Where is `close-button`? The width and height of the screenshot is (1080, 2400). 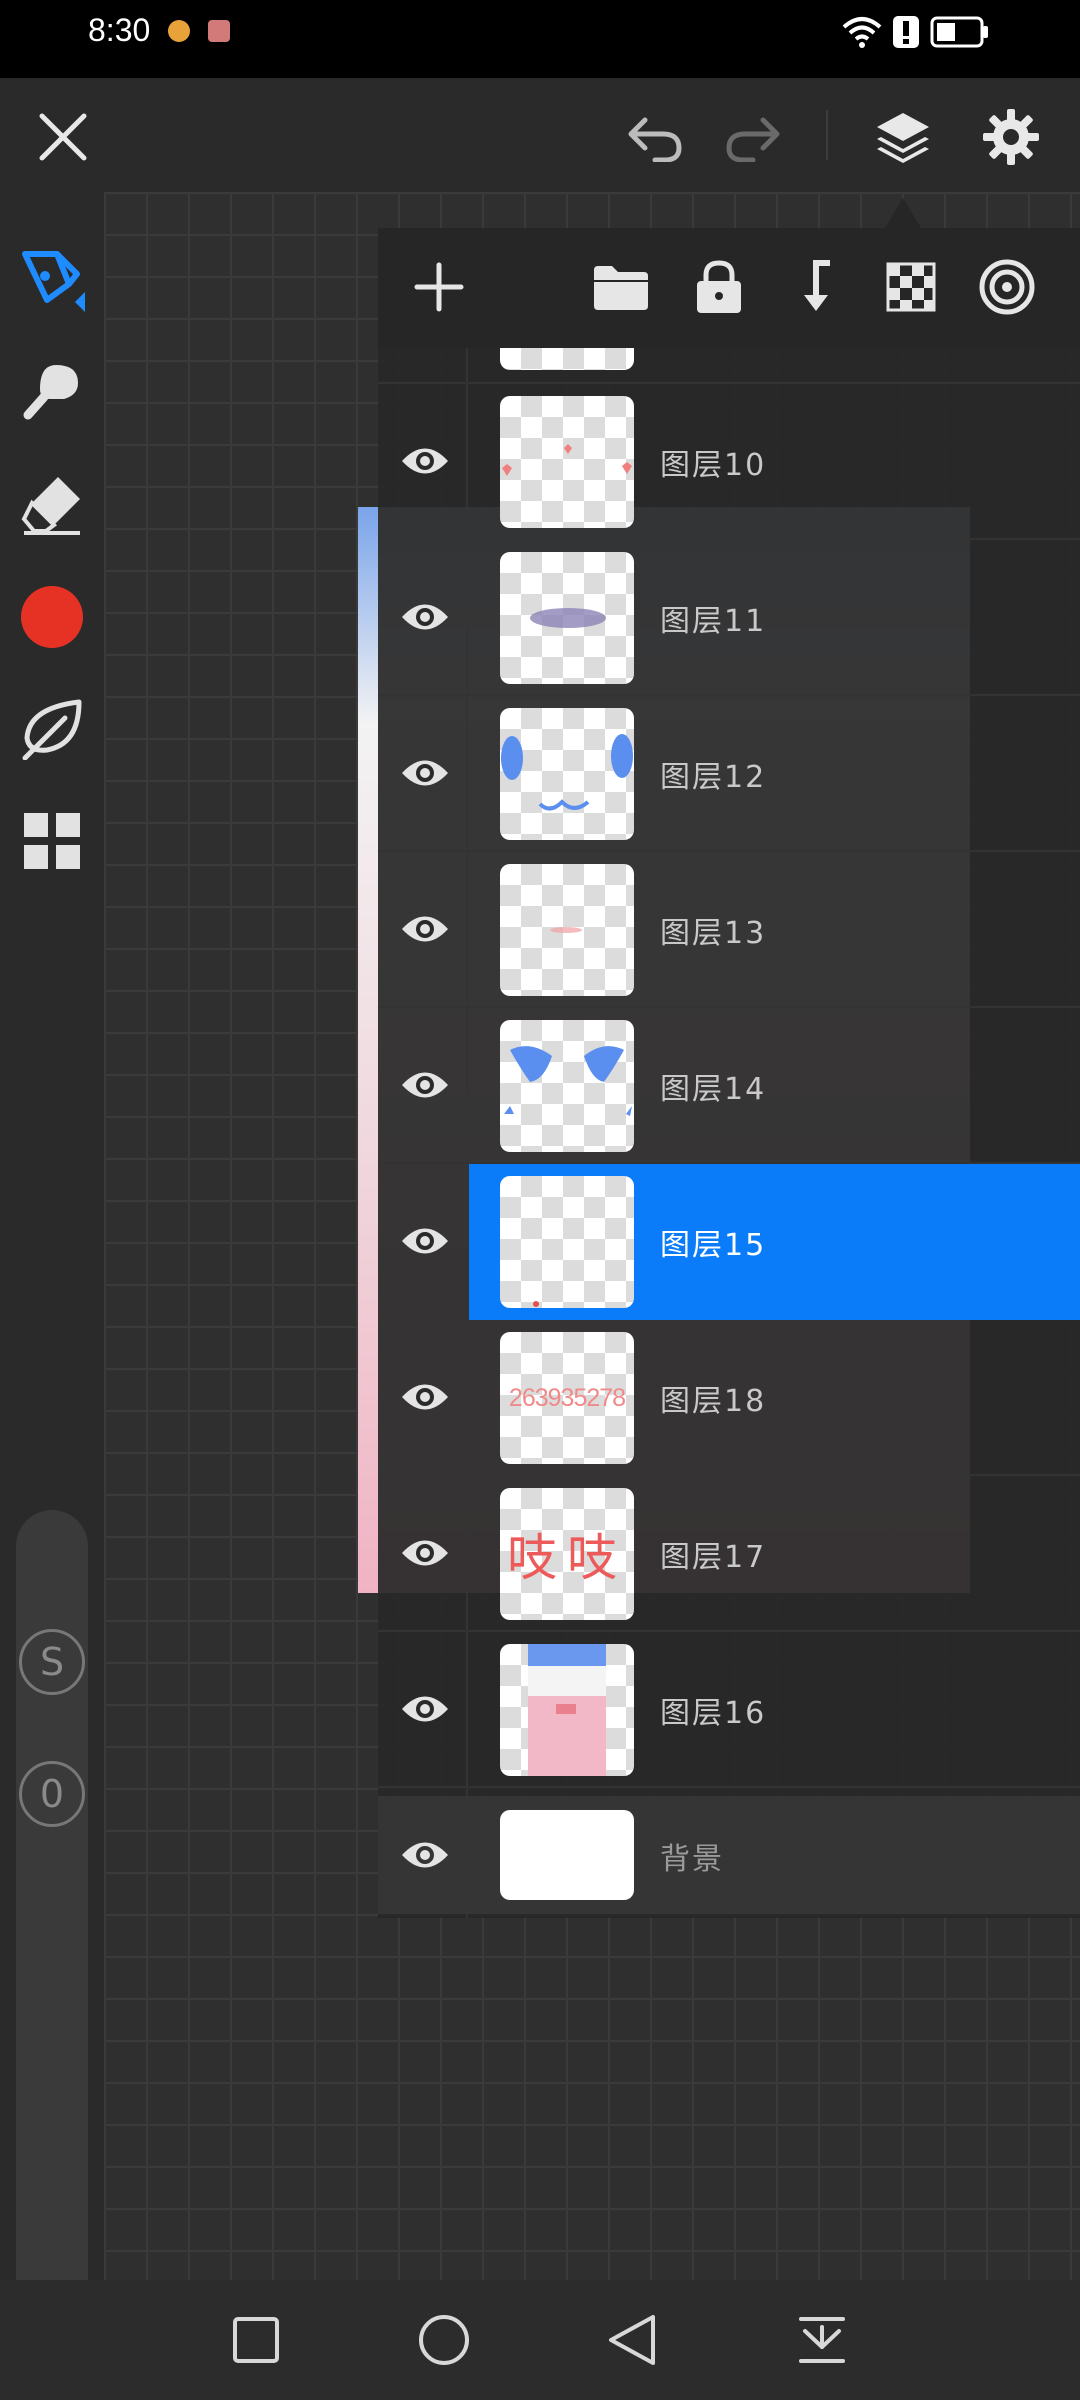
close-button is located at coordinates (63, 137).